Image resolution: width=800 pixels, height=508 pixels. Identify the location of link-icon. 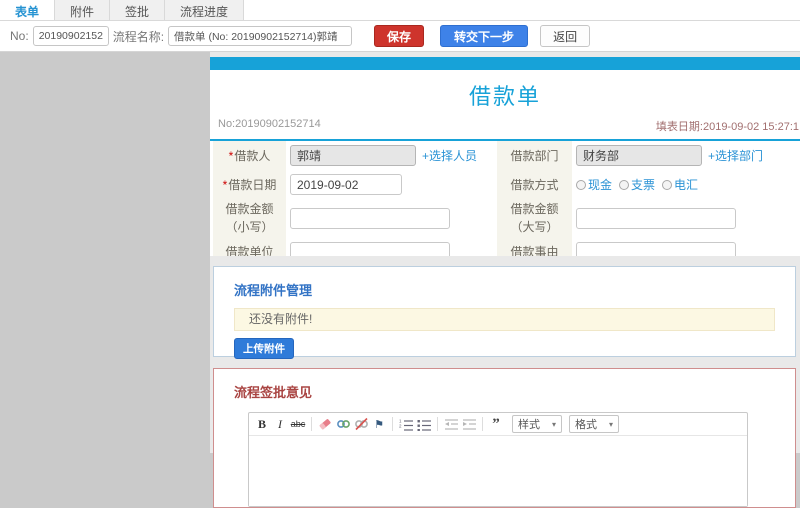
(343, 424).